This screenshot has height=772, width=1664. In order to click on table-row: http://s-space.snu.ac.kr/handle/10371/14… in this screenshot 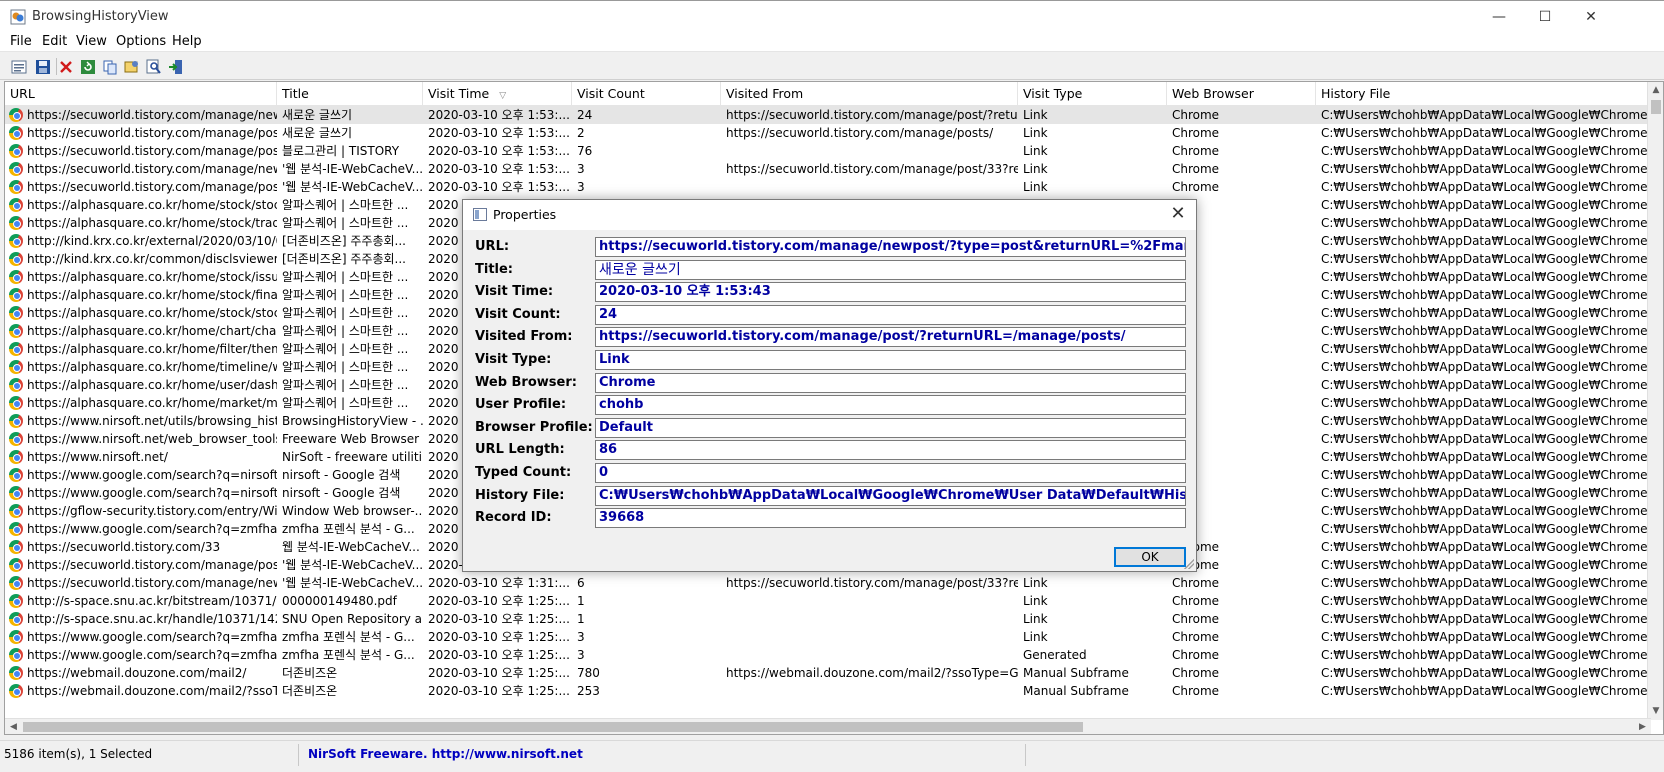, I will do `click(828, 619)`.